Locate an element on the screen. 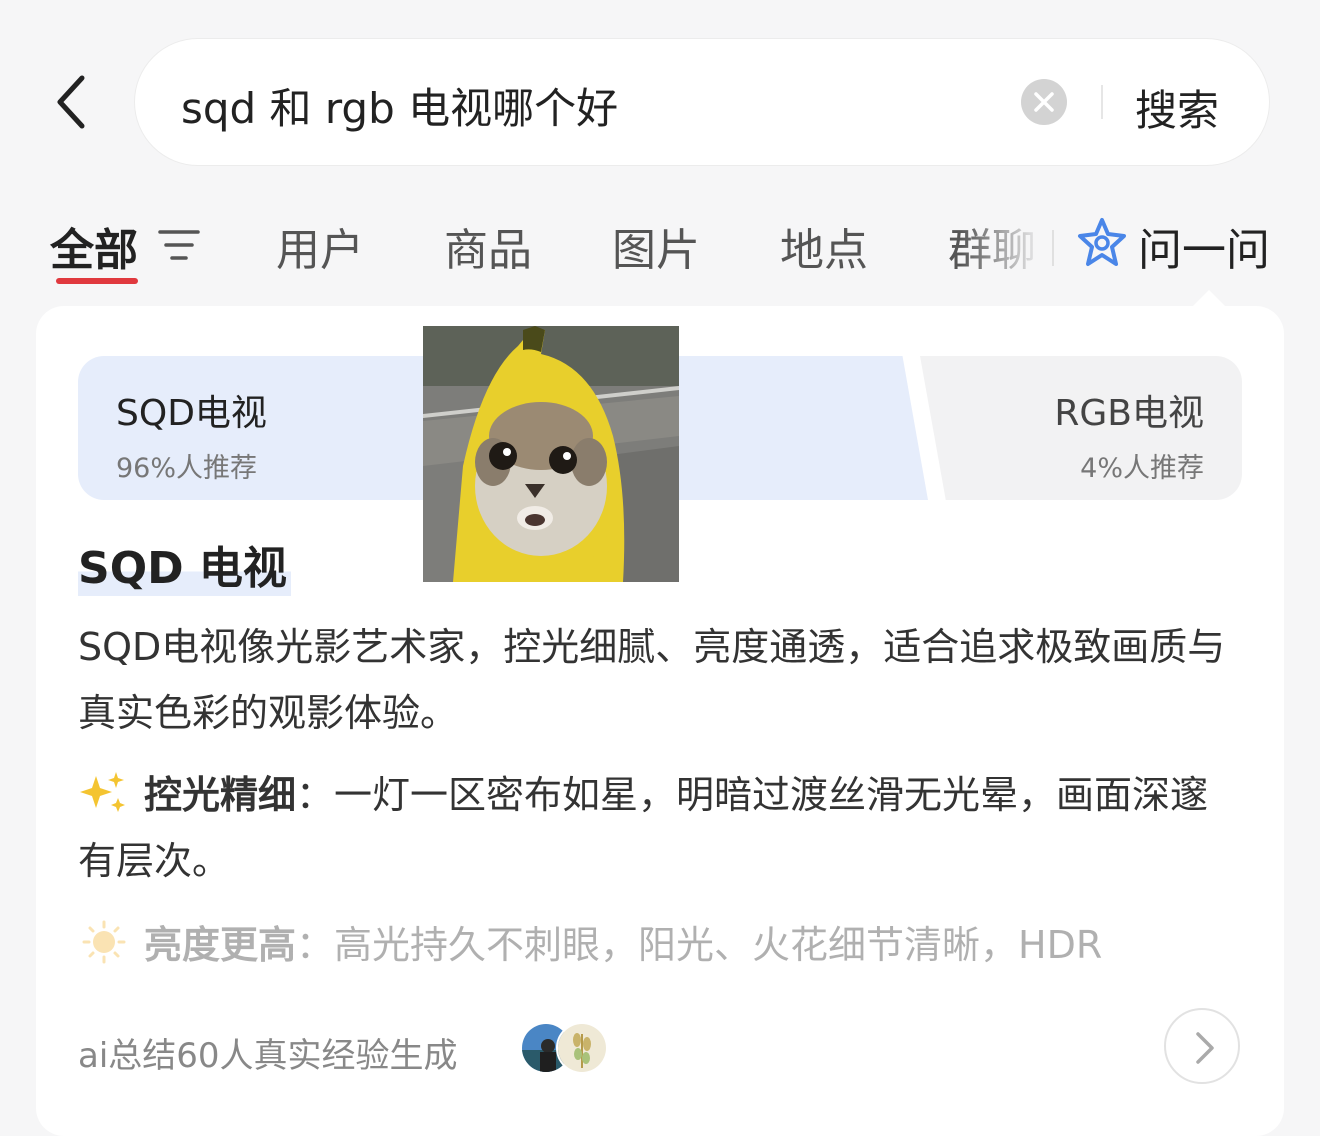 The image size is (1320, 1136). search-button: 搜索 is located at coordinates (1177, 107).